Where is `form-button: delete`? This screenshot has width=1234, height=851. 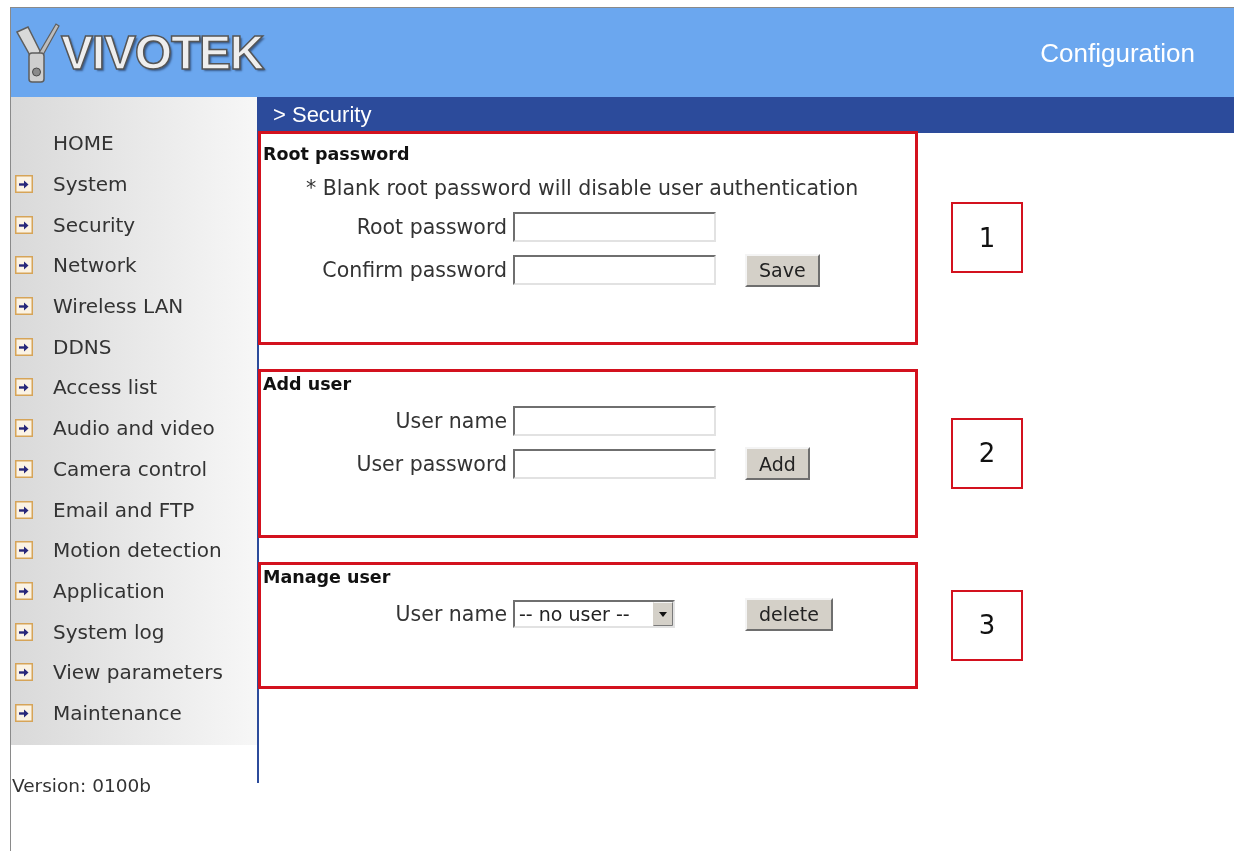
form-button: delete is located at coordinates (789, 614).